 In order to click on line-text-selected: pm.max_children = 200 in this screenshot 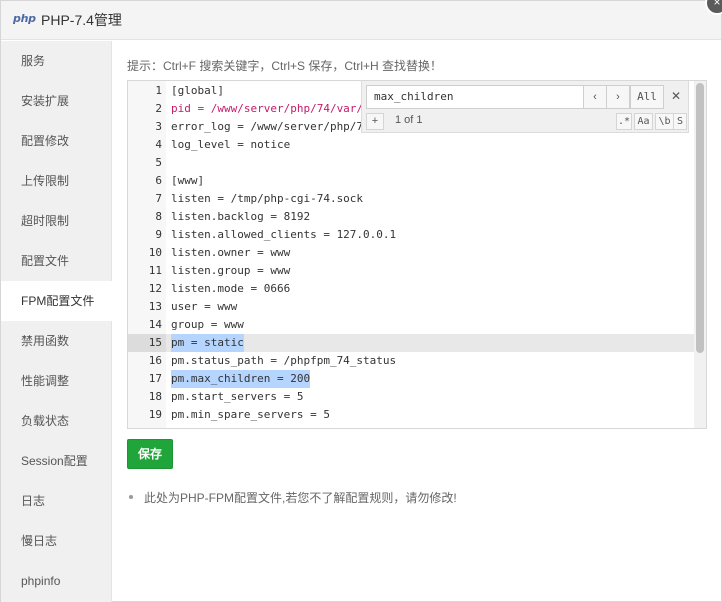, I will do `click(241, 379)`.